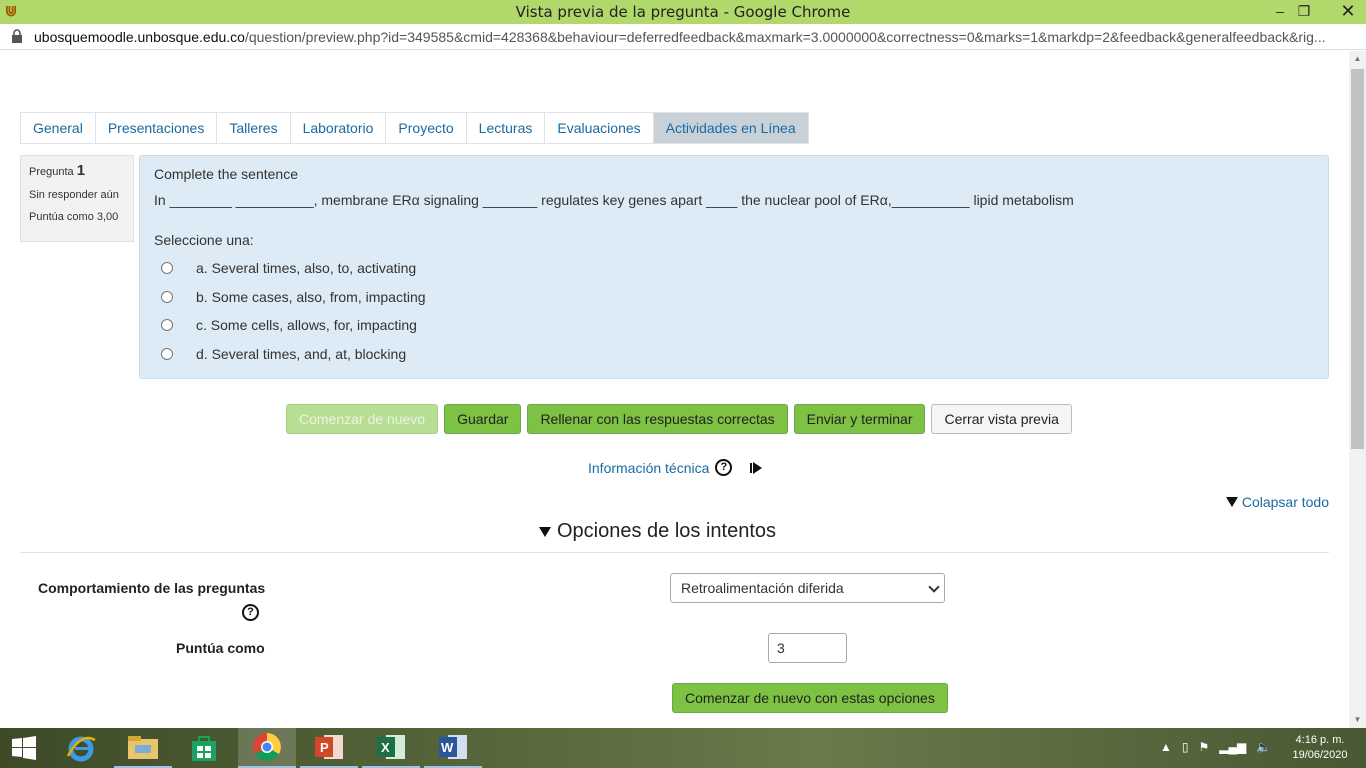  Describe the element at coordinates (807, 648) in the screenshot. I see `mark-input: 3` at that location.